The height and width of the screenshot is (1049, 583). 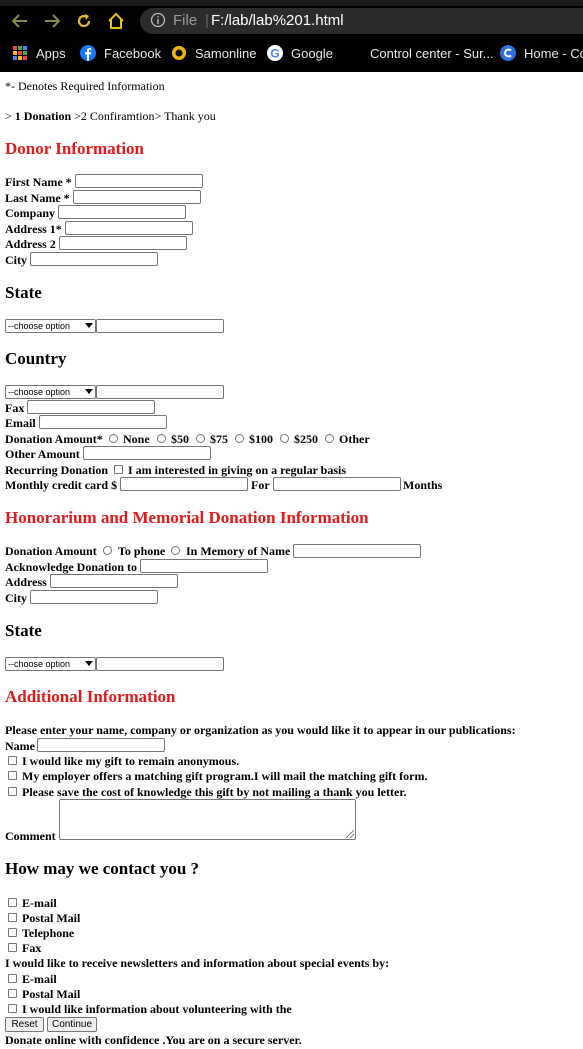 What do you see at coordinates (61, 485) in the screenshot?
I see `monthly-label: Monthly credit card $` at bounding box center [61, 485].